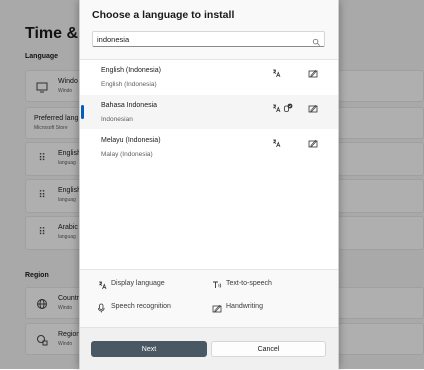 The height and width of the screenshot is (370, 424). What do you see at coordinates (202, 39) in the screenshot?
I see `language-search-input` at bounding box center [202, 39].